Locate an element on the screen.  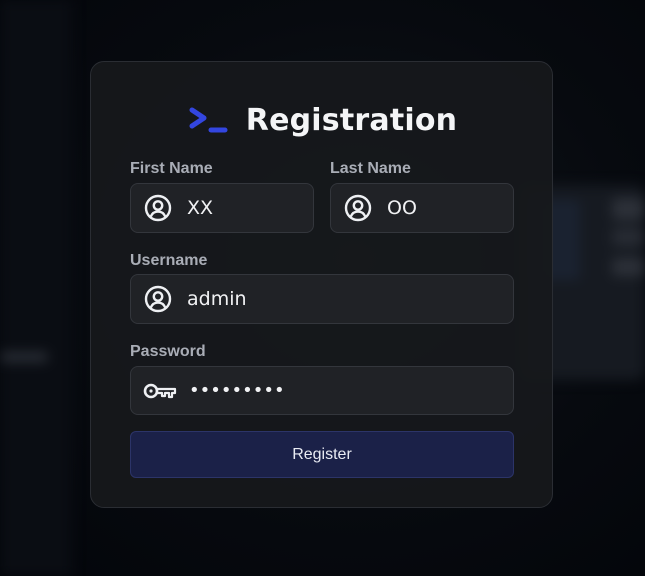
username-field: admin is located at coordinates (322, 299).